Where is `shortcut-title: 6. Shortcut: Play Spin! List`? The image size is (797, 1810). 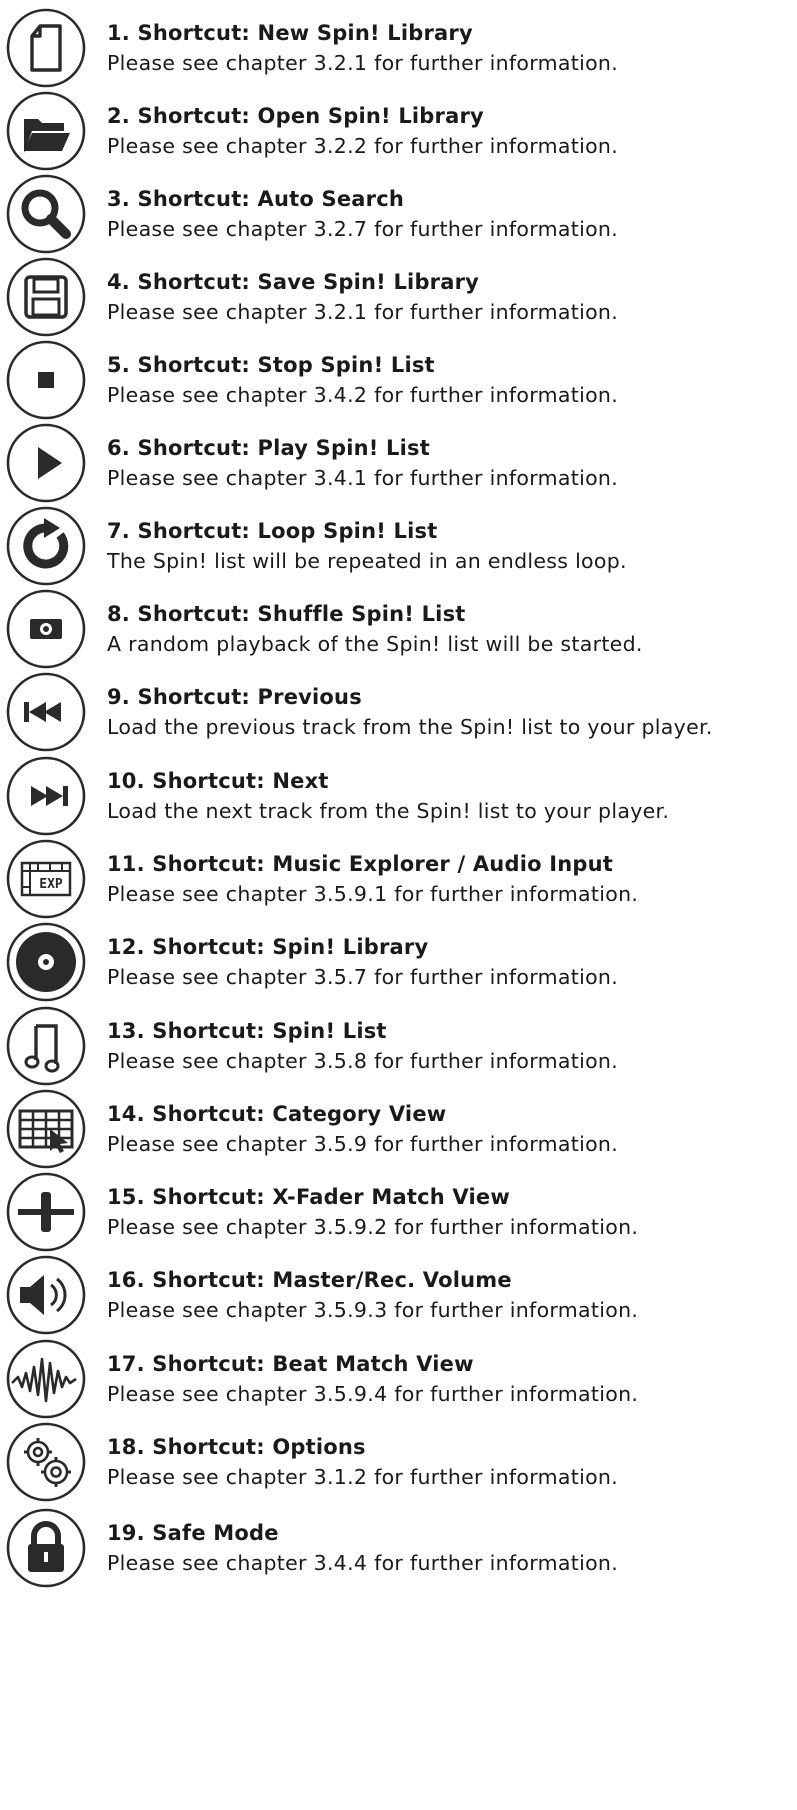
shortcut-title: 6. Shortcut: Play Spin! List is located at coordinates (268, 448).